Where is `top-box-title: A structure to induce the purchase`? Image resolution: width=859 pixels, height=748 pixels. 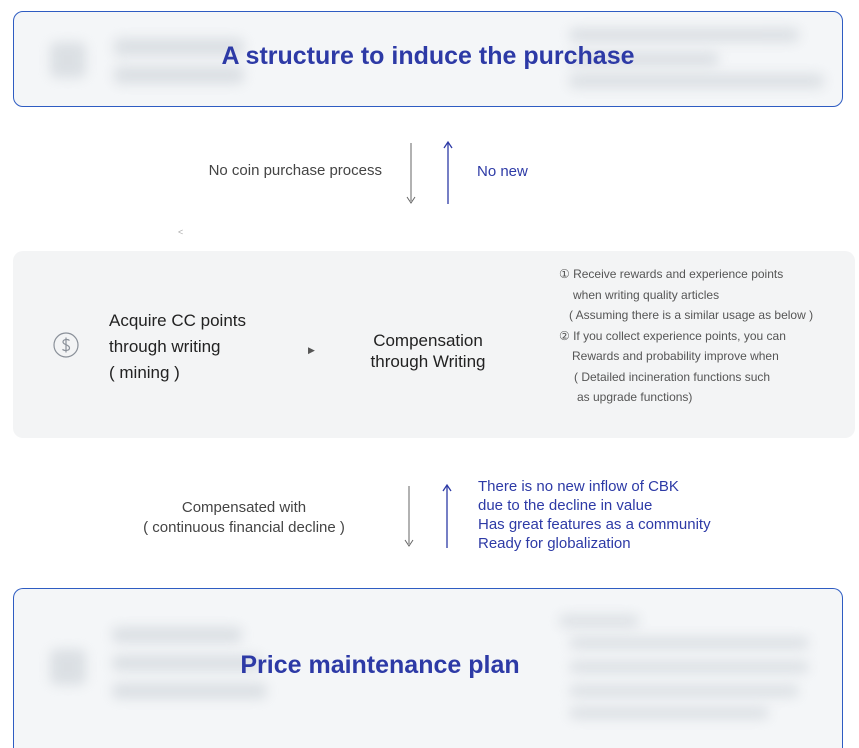 top-box-title: A structure to induce the purchase is located at coordinates (428, 56).